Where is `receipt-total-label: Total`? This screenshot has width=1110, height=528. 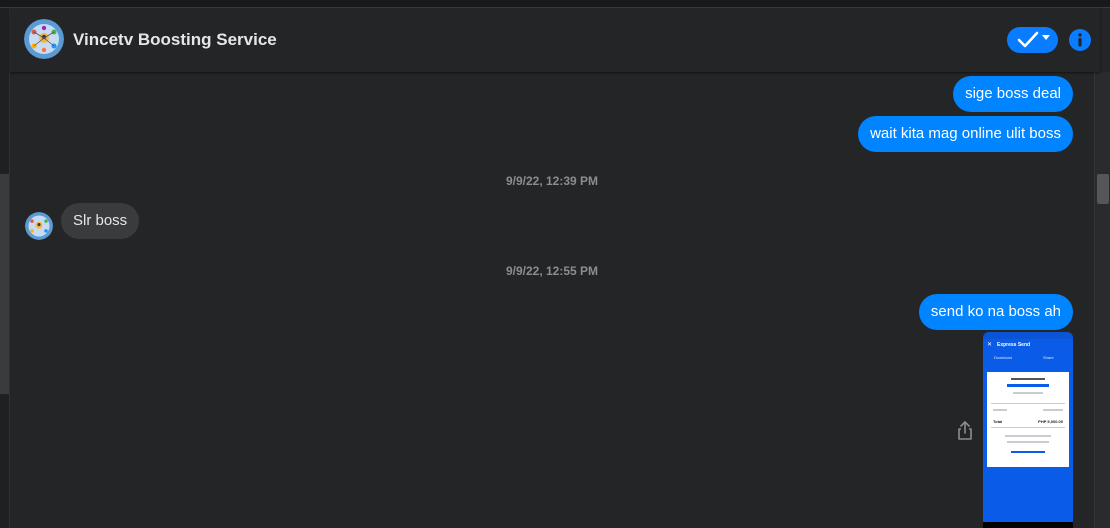
receipt-total-label: Total is located at coordinates (998, 421).